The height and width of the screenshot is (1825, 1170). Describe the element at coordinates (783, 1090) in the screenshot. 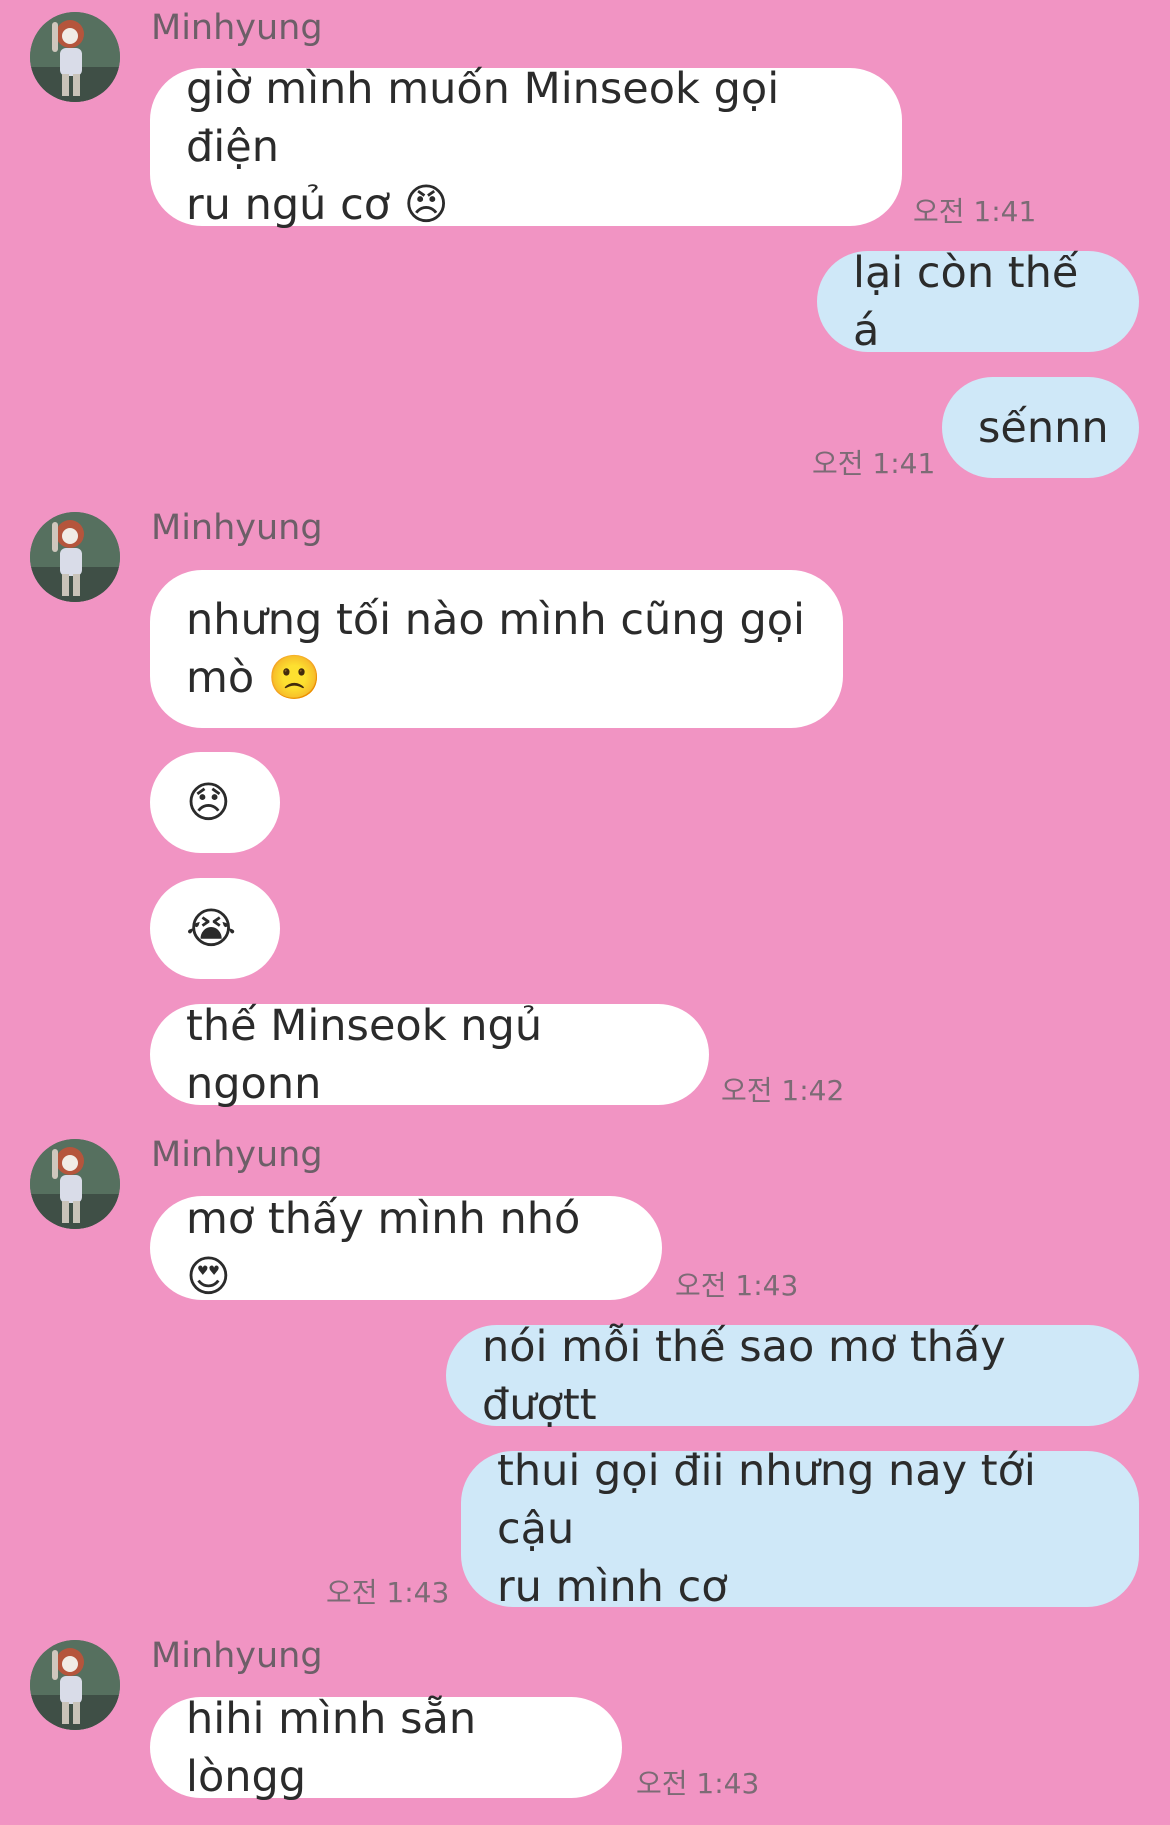

I see `message-timestamp: 오전 1:42` at that location.